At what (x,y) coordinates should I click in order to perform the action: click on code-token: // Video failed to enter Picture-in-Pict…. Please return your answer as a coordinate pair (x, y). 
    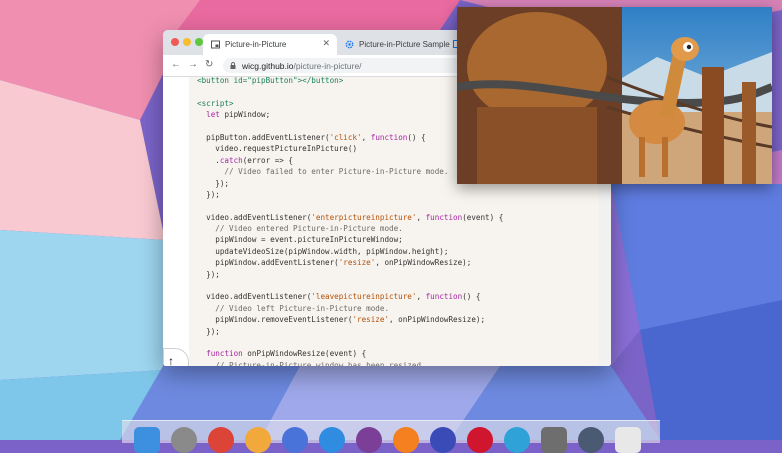
    Looking at the image, I should click on (323, 172).